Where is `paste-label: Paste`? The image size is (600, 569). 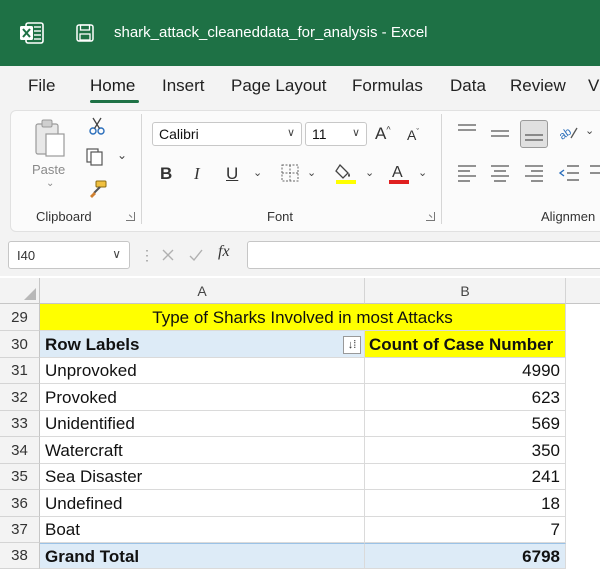
paste-label: Paste is located at coordinates (48, 169).